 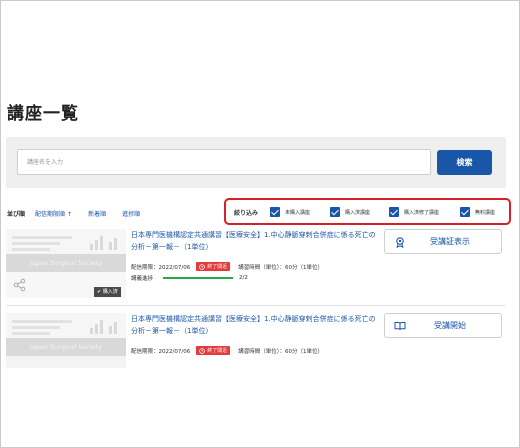 I want to click on view-certificate-button: 受講証表示, so click(x=443, y=241).